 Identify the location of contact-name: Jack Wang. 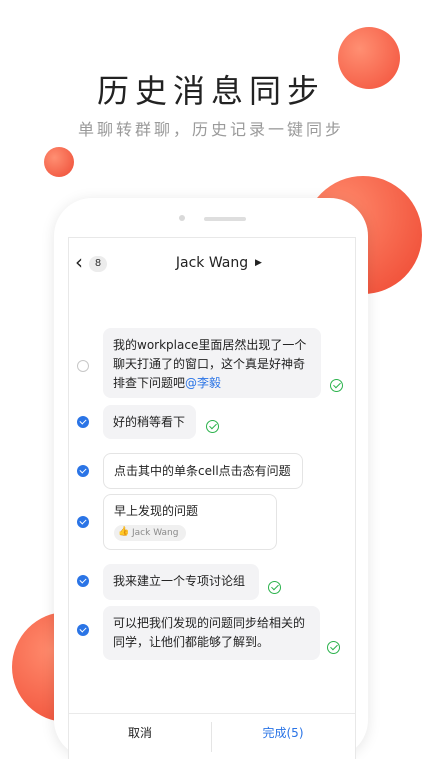
(212, 263).